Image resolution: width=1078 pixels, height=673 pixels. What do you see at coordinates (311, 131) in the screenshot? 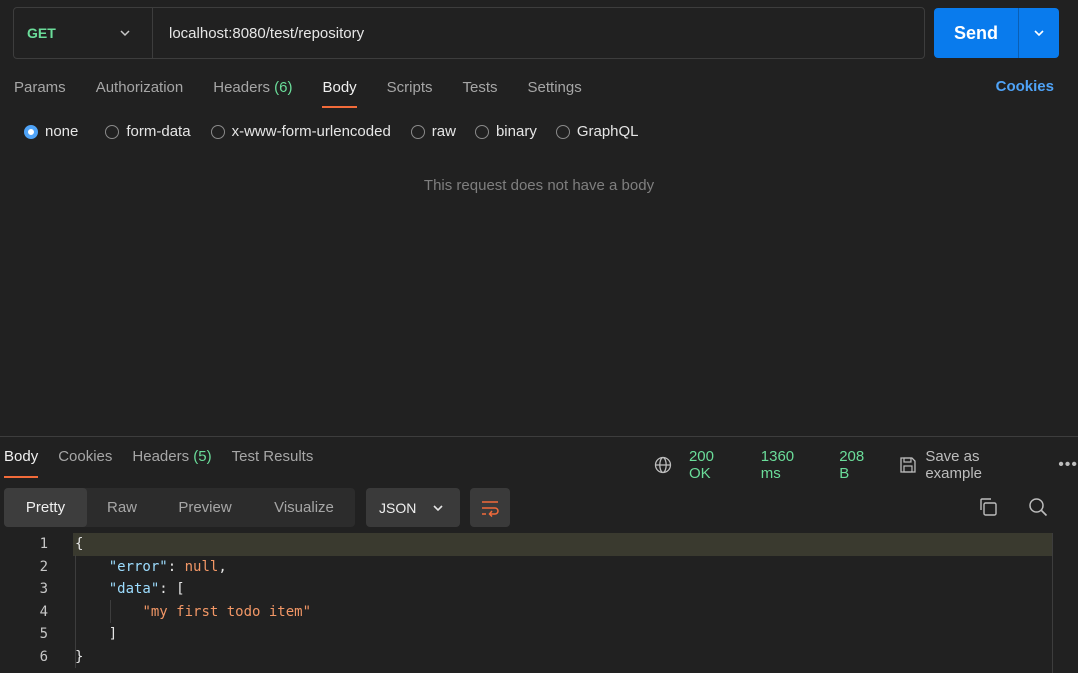
I see `radio-label: x-www-form-urlencoded` at bounding box center [311, 131].